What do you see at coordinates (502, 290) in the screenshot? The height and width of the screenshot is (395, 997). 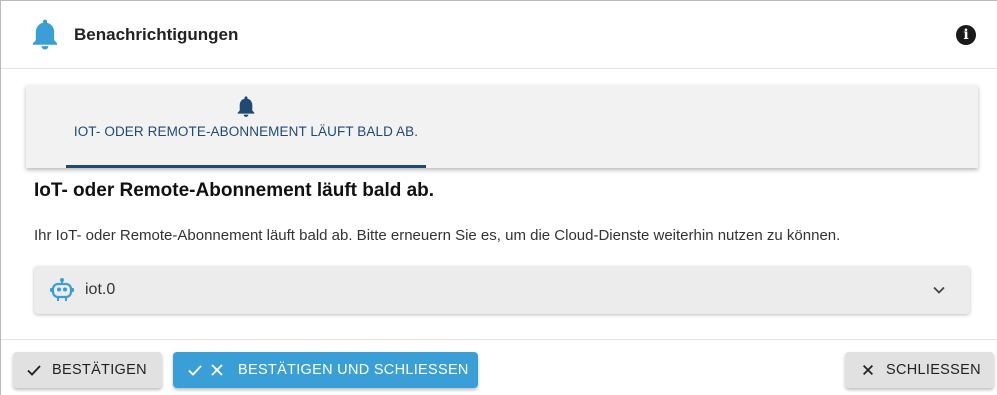 I see `instance-accordion: iot.0` at bounding box center [502, 290].